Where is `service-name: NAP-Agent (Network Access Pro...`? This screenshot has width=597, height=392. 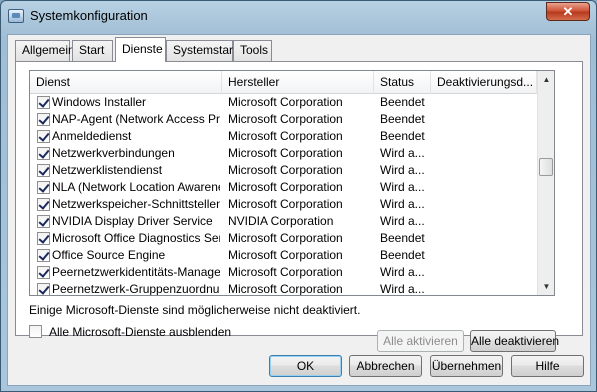
service-name: NAP-Agent (Network Access Pro... is located at coordinates (136, 119).